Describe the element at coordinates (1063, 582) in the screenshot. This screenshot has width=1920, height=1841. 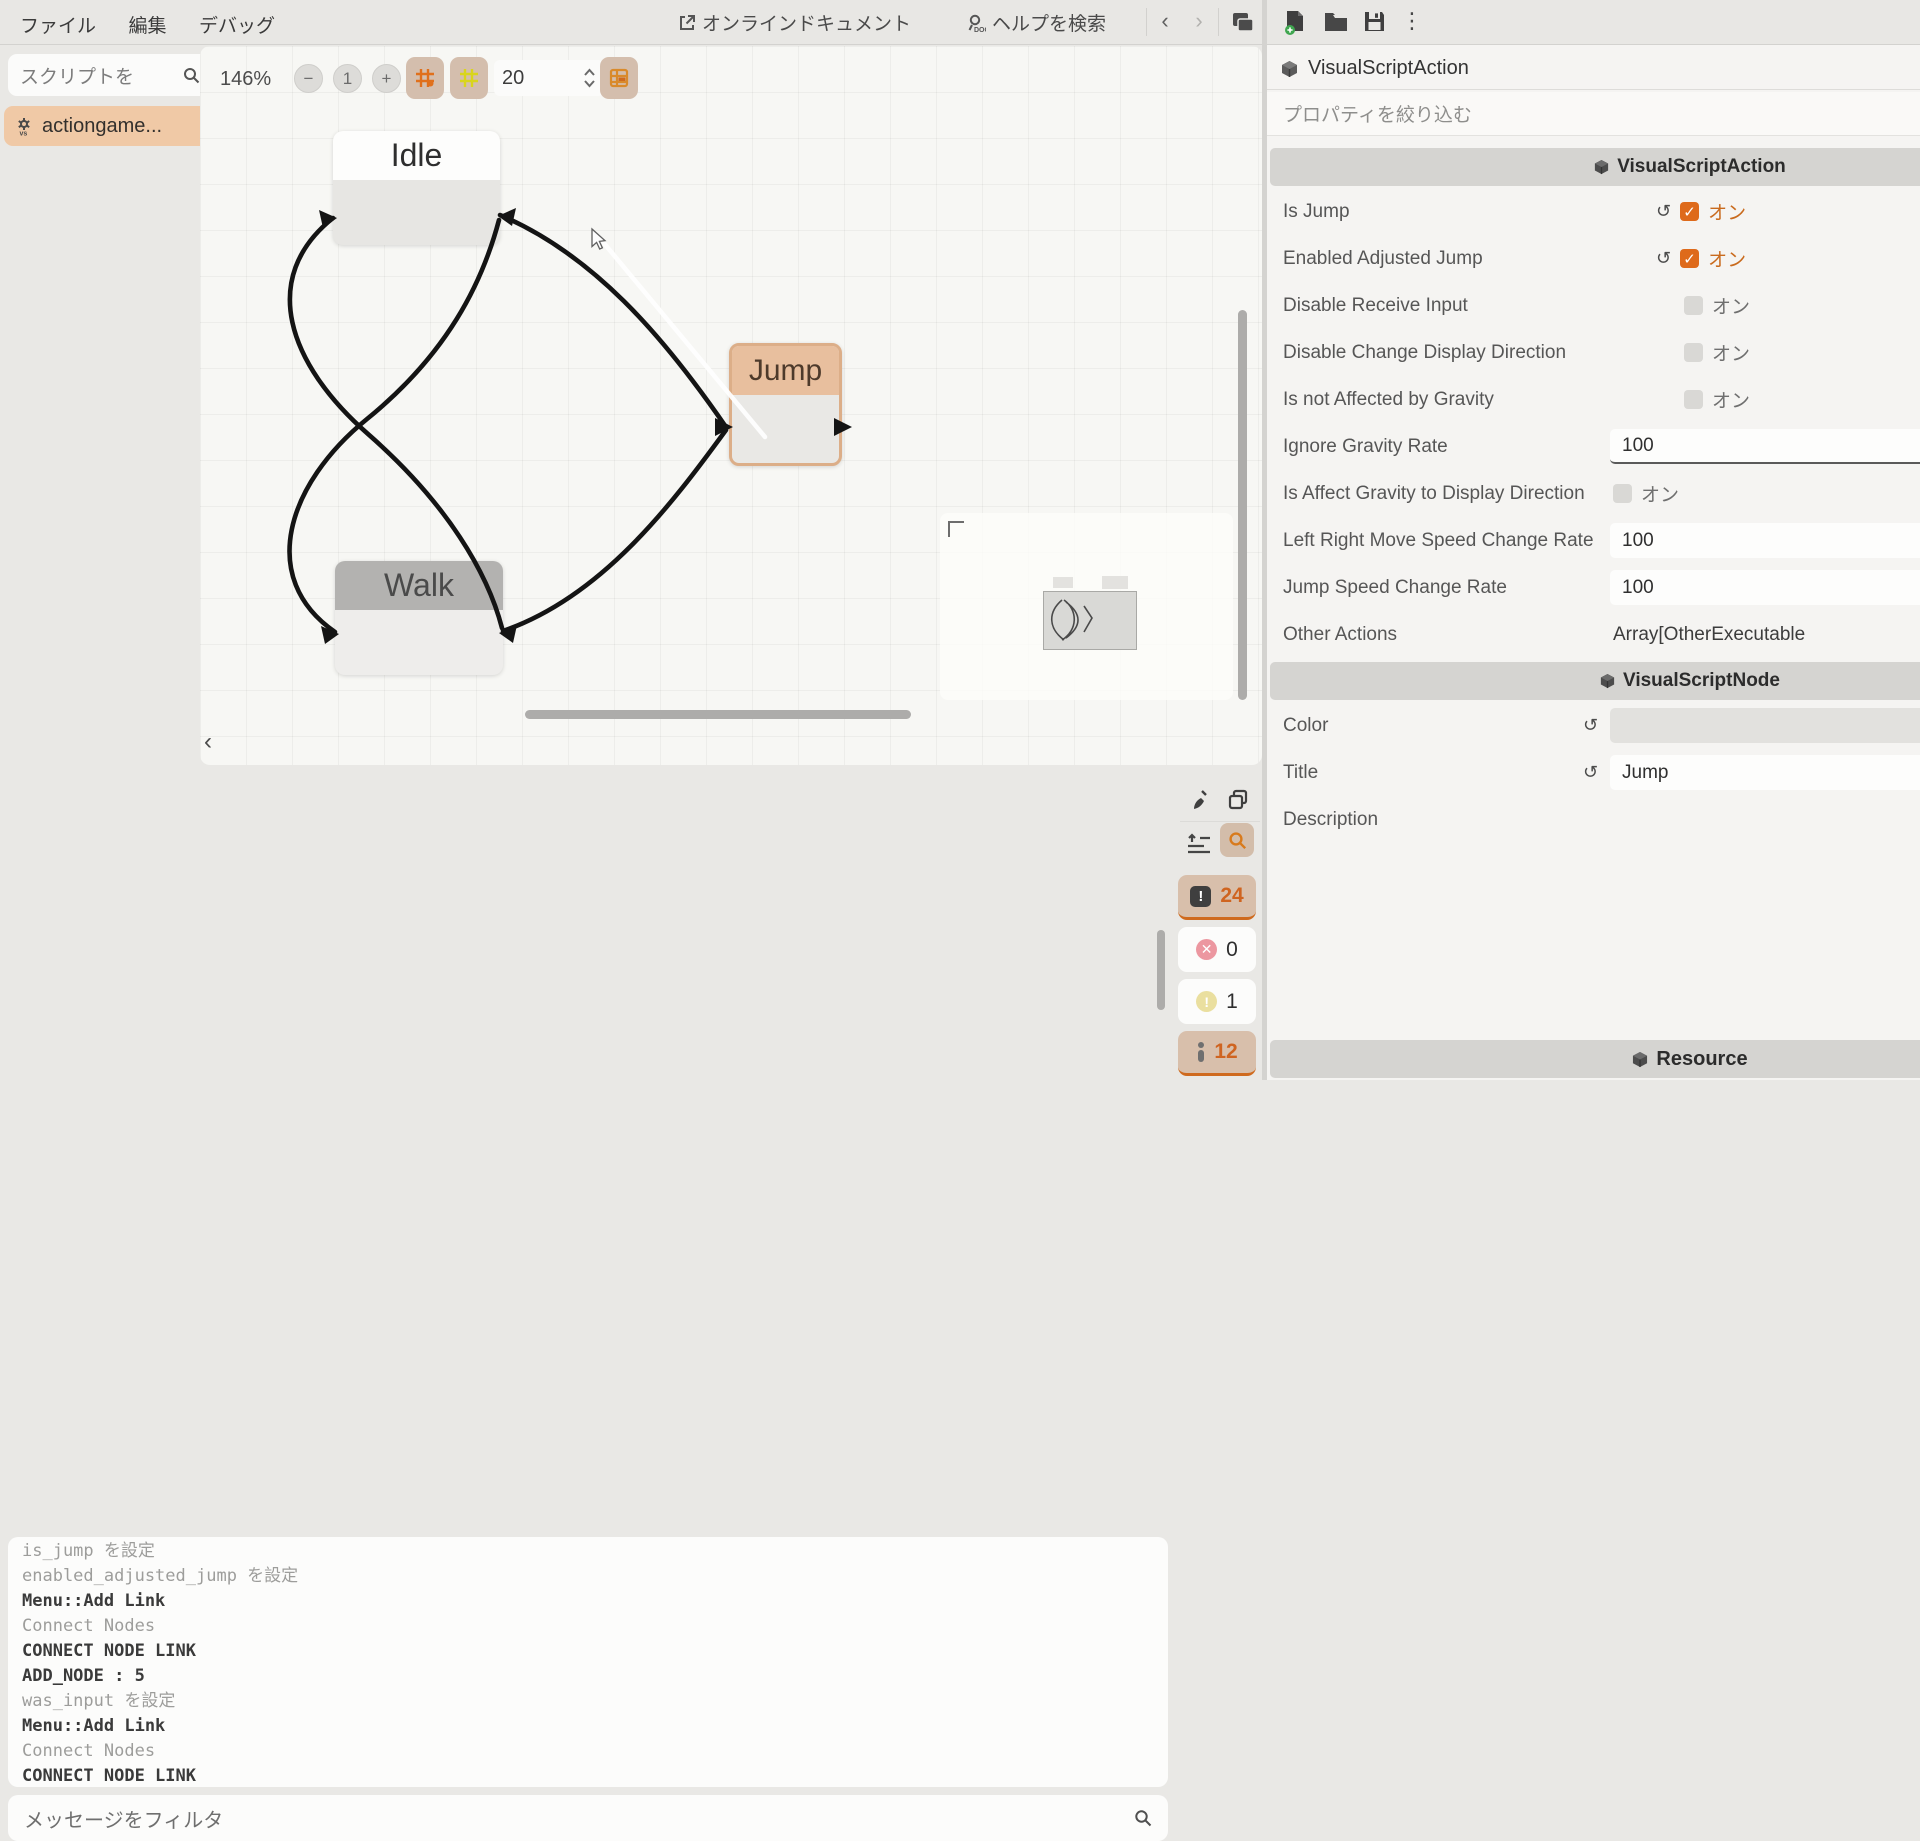
I see `minimap-node` at that location.